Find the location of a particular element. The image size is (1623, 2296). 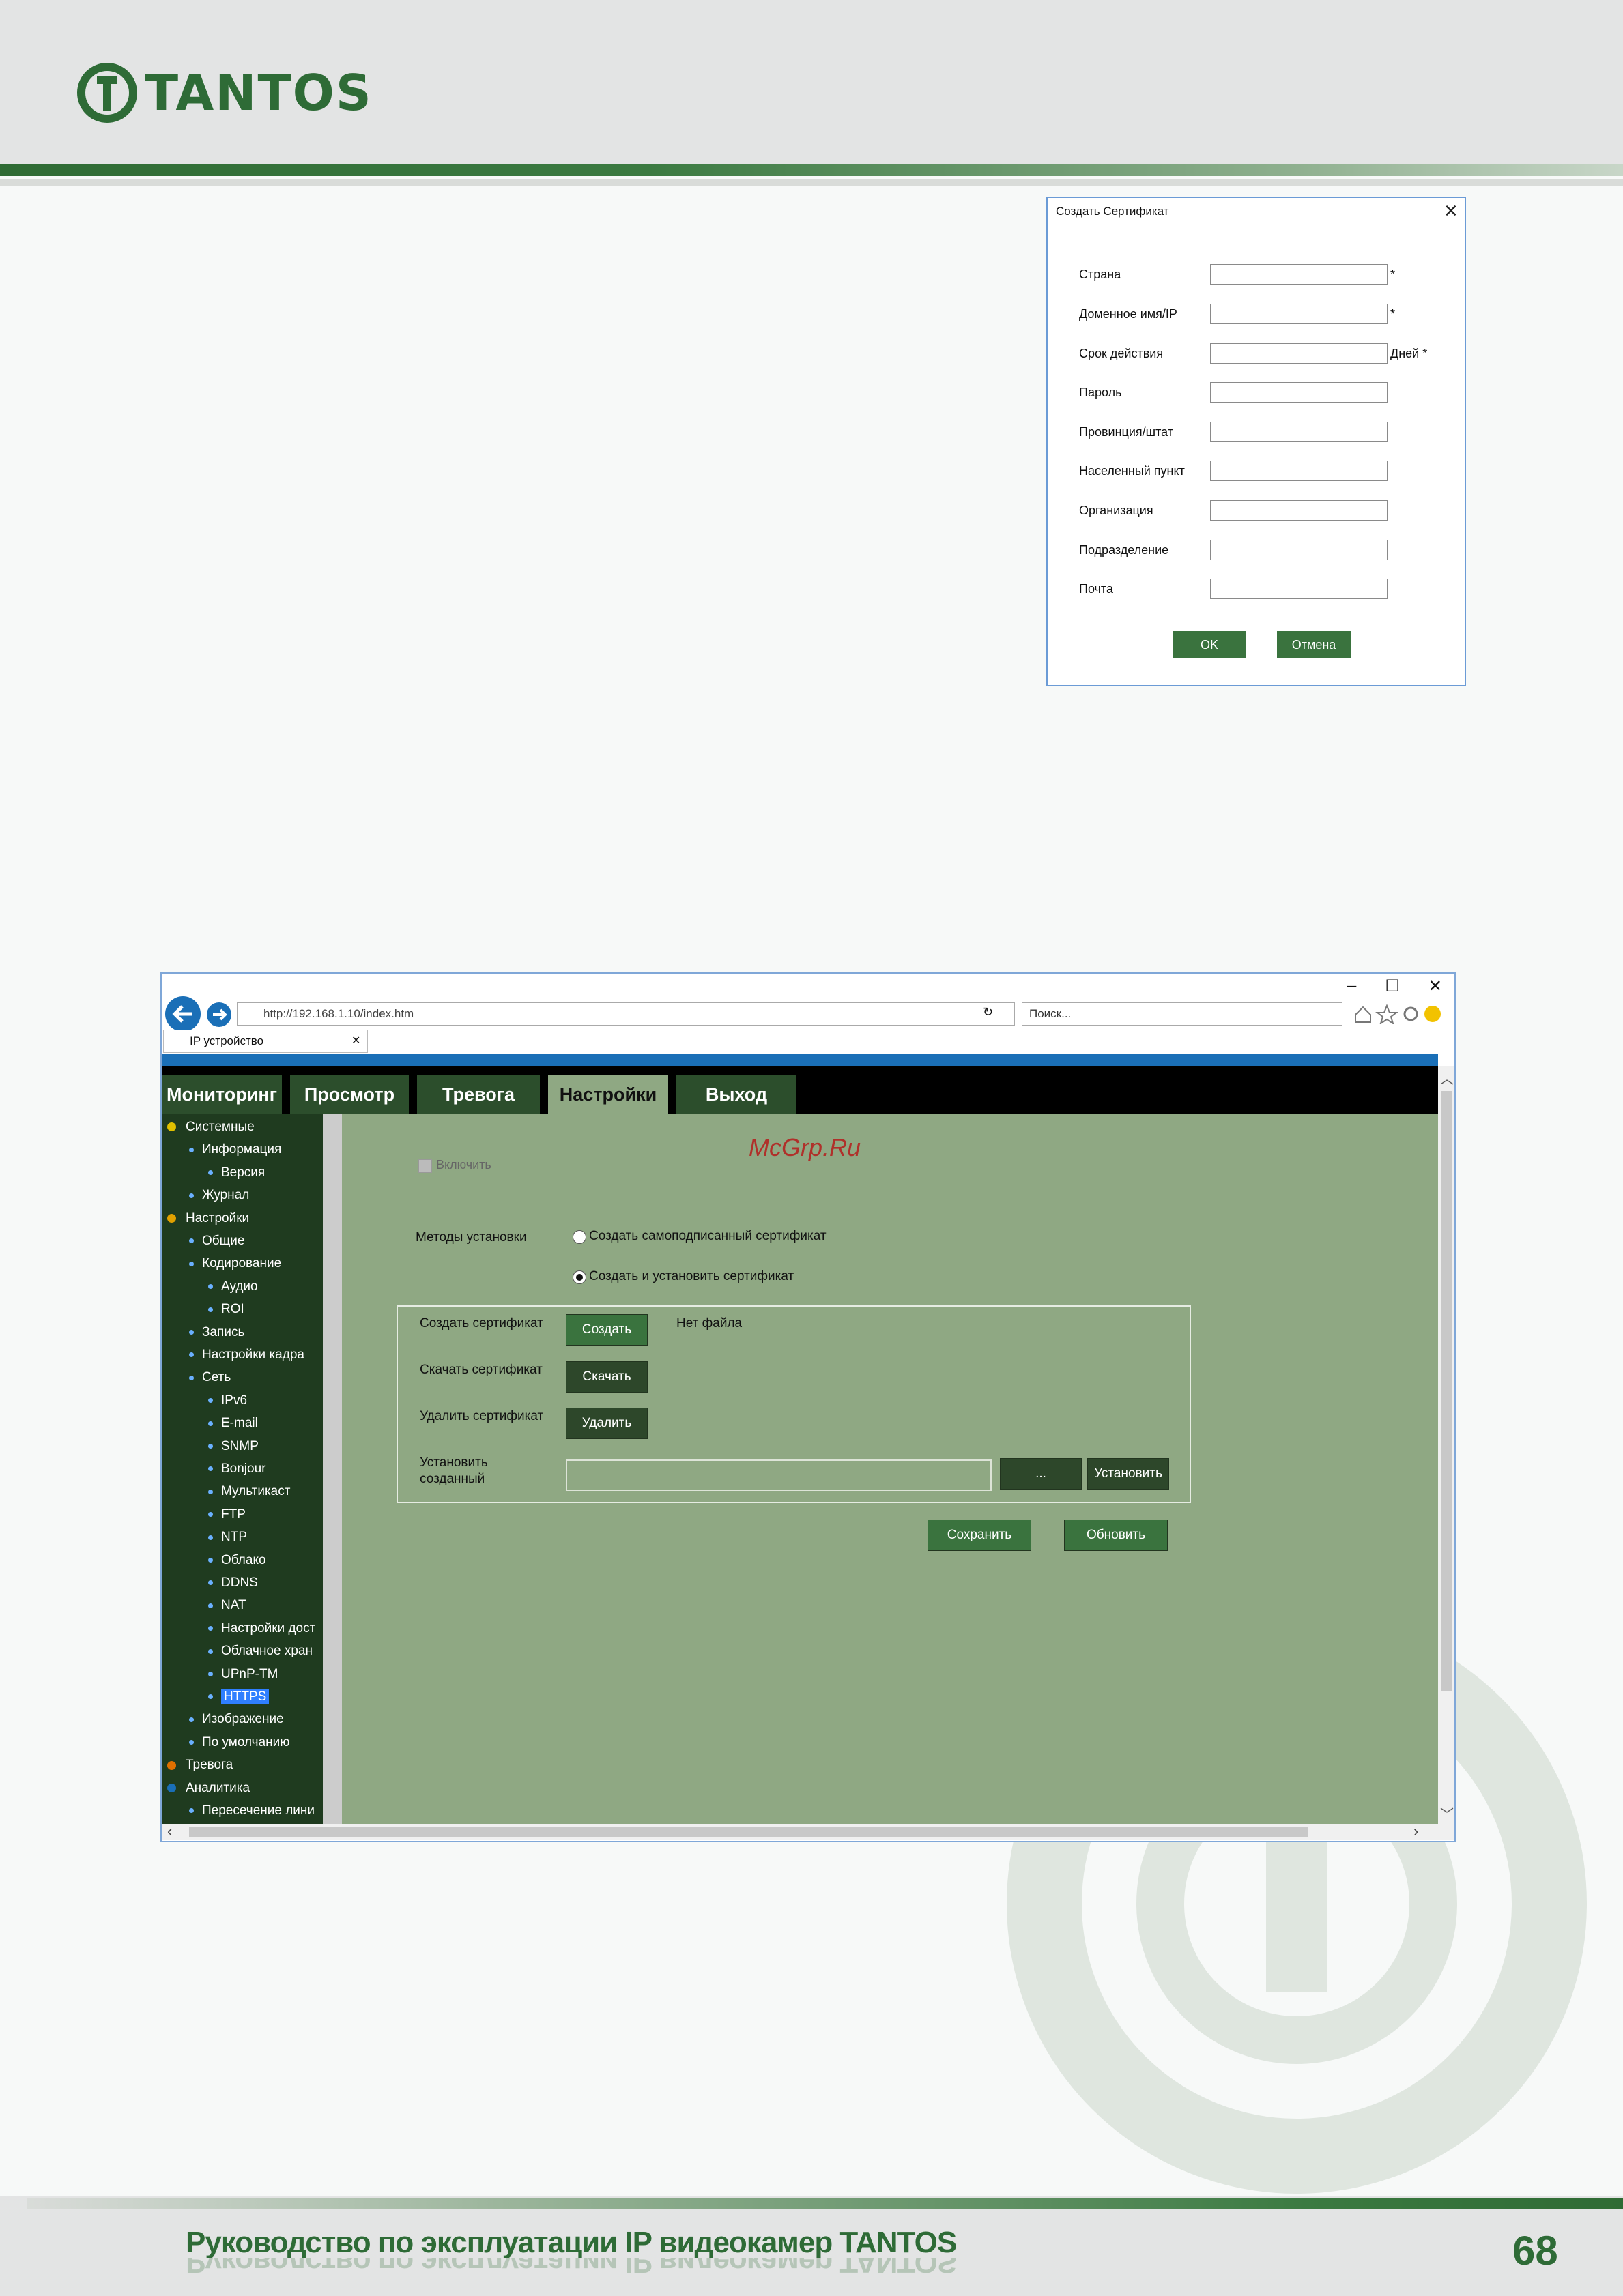

sidebar-item: Изображение is located at coordinates (236, 1719).